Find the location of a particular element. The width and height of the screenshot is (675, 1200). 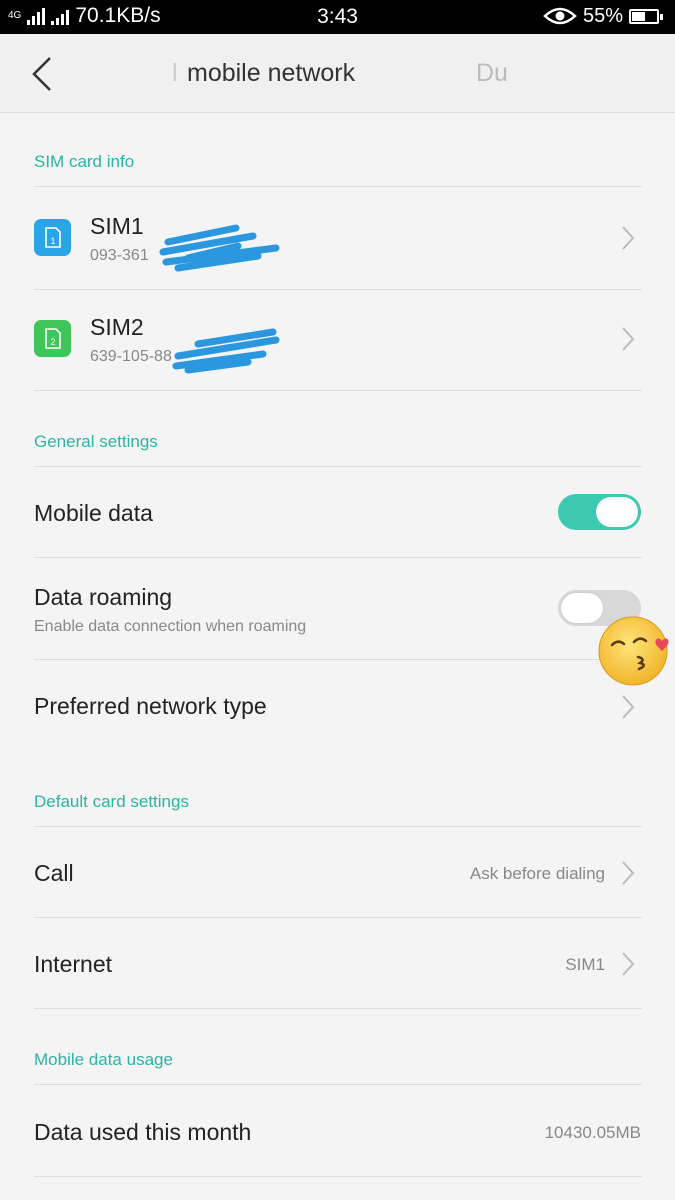

mobile-data-toggle is located at coordinates (599, 512).